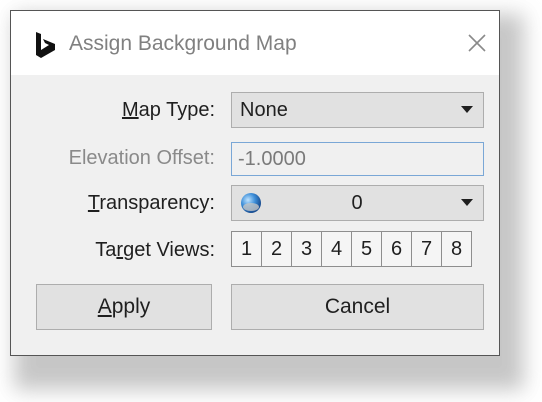  What do you see at coordinates (426, 249) in the screenshot?
I see `view-button-7: 7` at bounding box center [426, 249].